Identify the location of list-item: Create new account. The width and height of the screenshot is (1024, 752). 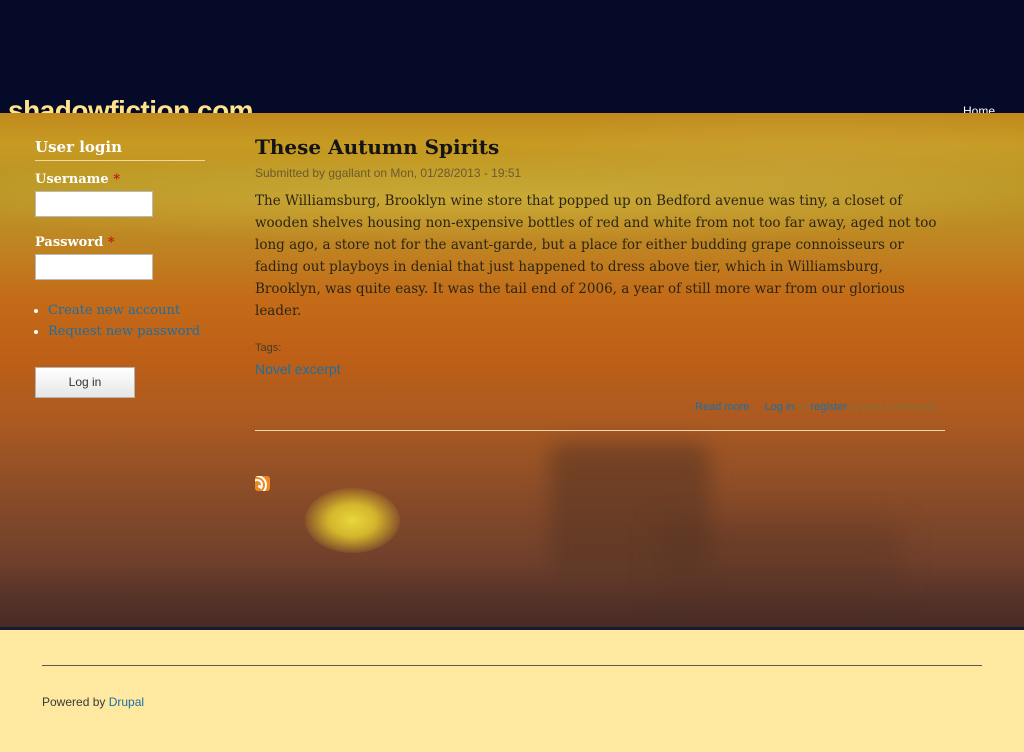
(126, 310).